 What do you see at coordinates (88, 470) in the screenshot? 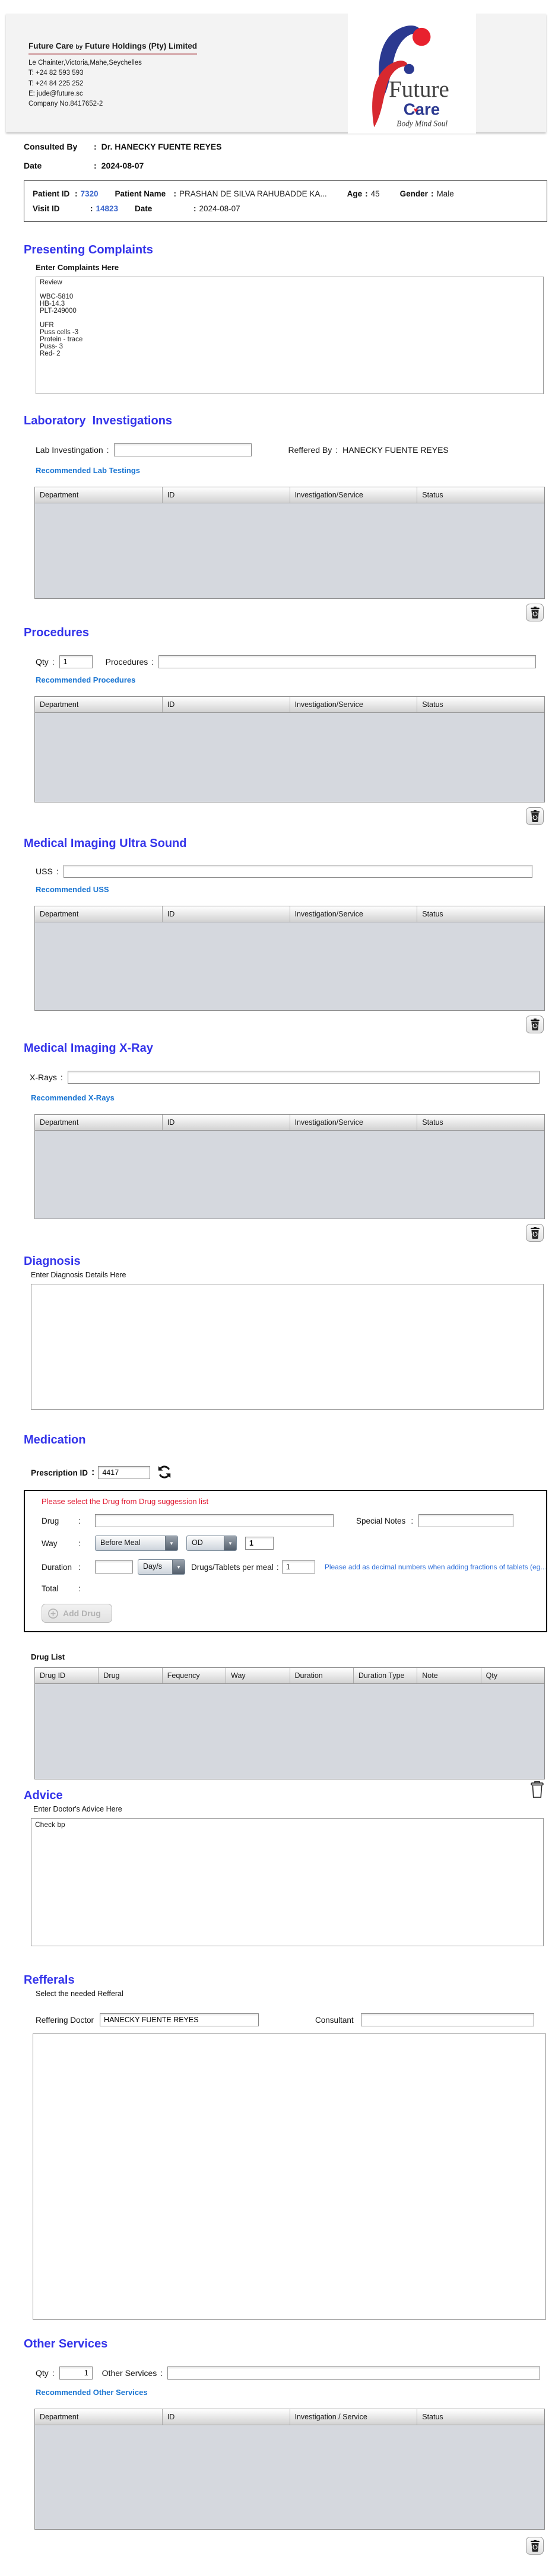
I see `recommended-lab-testings-label: Recommended Lab Testings` at bounding box center [88, 470].